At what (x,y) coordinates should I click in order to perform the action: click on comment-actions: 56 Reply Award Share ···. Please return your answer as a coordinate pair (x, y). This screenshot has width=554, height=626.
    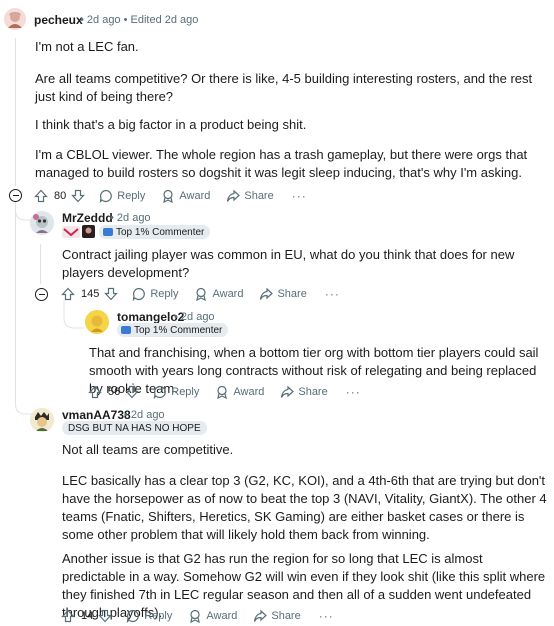
    Looking at the image, I should click on (224, 392).